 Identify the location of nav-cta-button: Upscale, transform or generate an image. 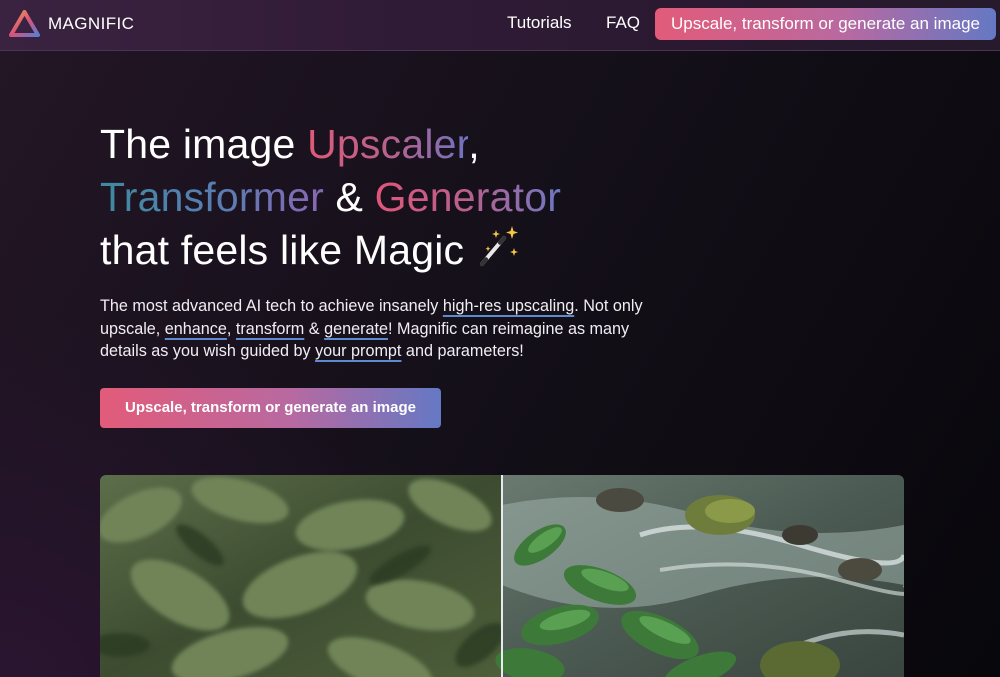
(825, 24).